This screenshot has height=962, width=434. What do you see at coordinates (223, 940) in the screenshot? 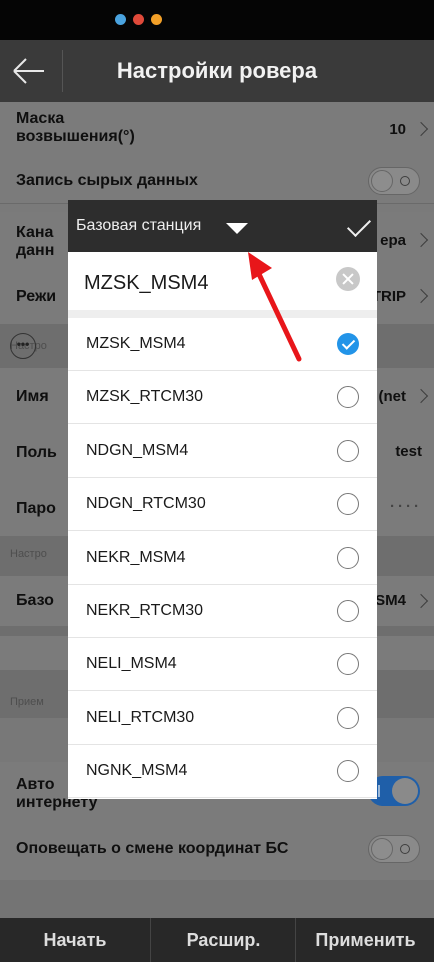
I see `extended-button: Расшир.` at bounding box center [223, 940].